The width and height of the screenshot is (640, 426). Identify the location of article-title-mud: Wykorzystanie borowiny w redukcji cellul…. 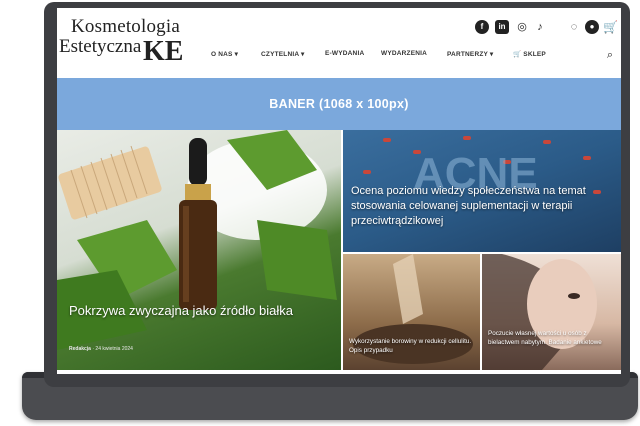
(413, 346).